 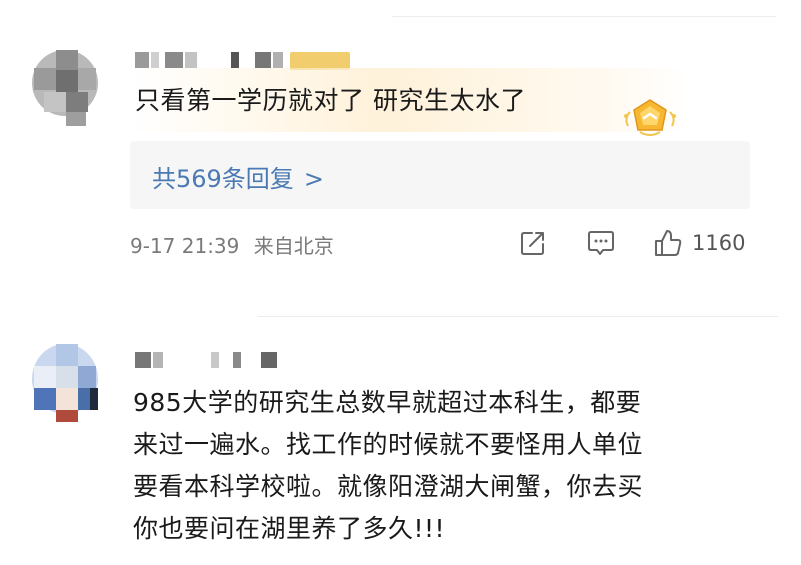 What do you see at coordinates (289, 528) in the screenshot?
I see `comment-line: 你也要问在湖里养了多久!!!` at bounding box center [289, 528].